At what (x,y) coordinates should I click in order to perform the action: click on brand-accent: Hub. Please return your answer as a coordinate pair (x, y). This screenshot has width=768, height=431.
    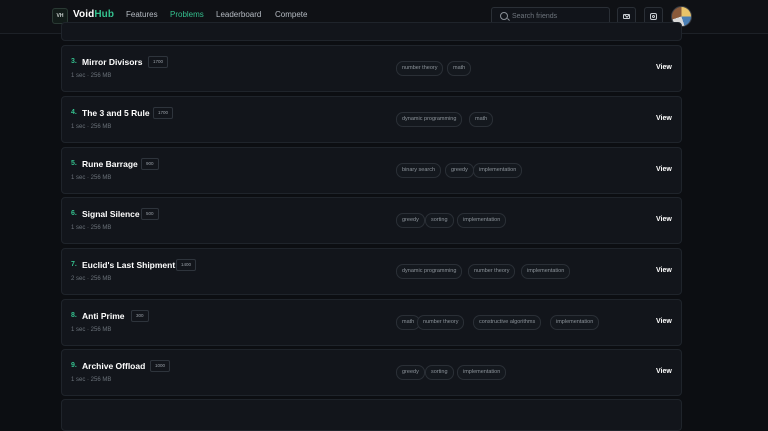
    Looking at the image, I should click on (104, 14).